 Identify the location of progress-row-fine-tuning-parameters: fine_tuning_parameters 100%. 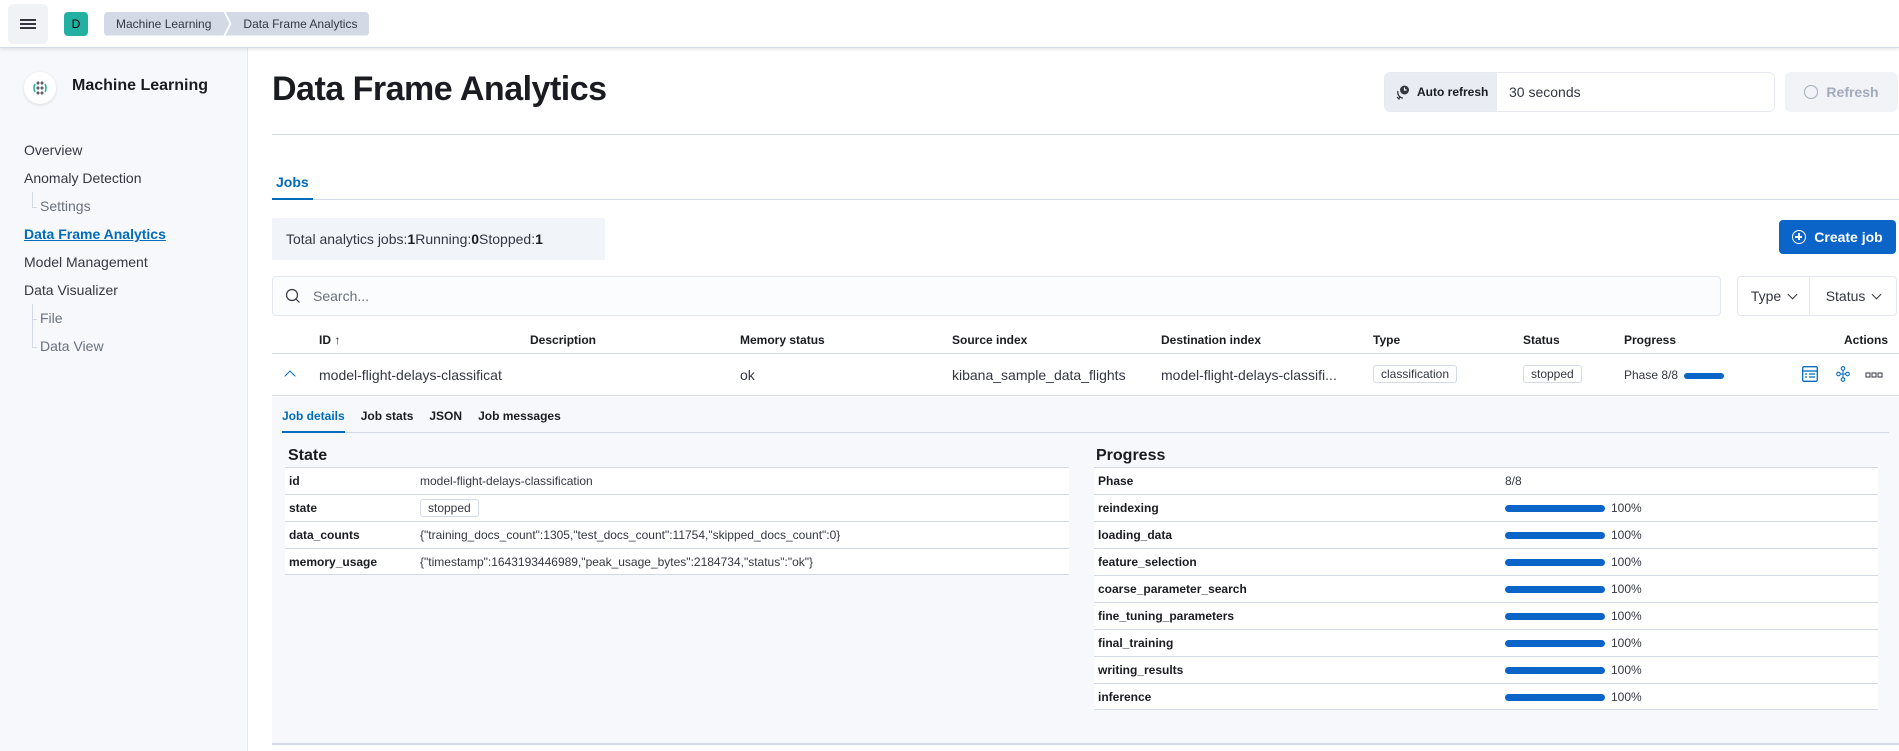
(1486, 615).